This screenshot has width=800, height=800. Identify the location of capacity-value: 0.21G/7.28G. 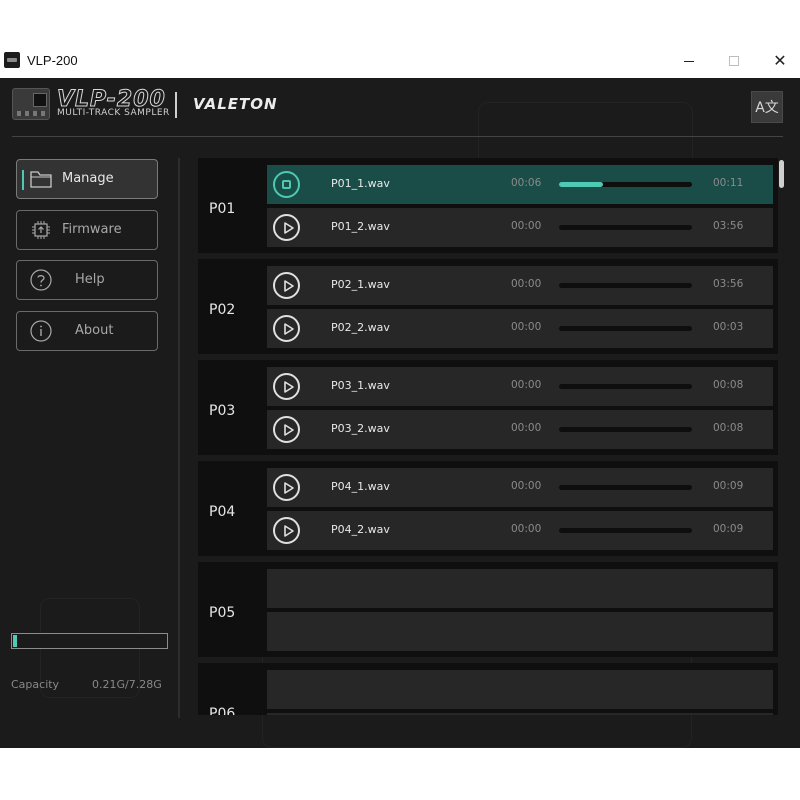
(127, 684).